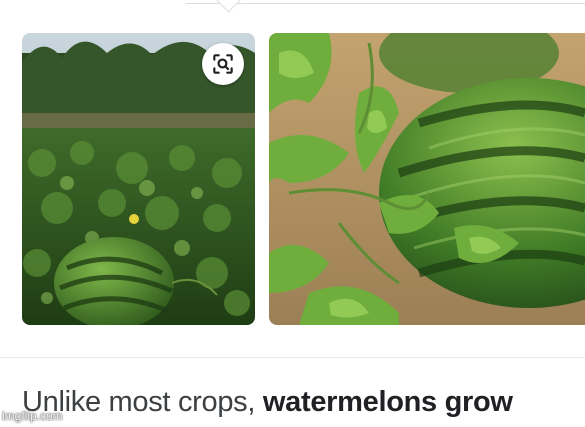 The height and width of the screenshot is (427, 585). Describe the element at coordinates (228, 6) in the screenshot. I see `popup-pointer` at that location.